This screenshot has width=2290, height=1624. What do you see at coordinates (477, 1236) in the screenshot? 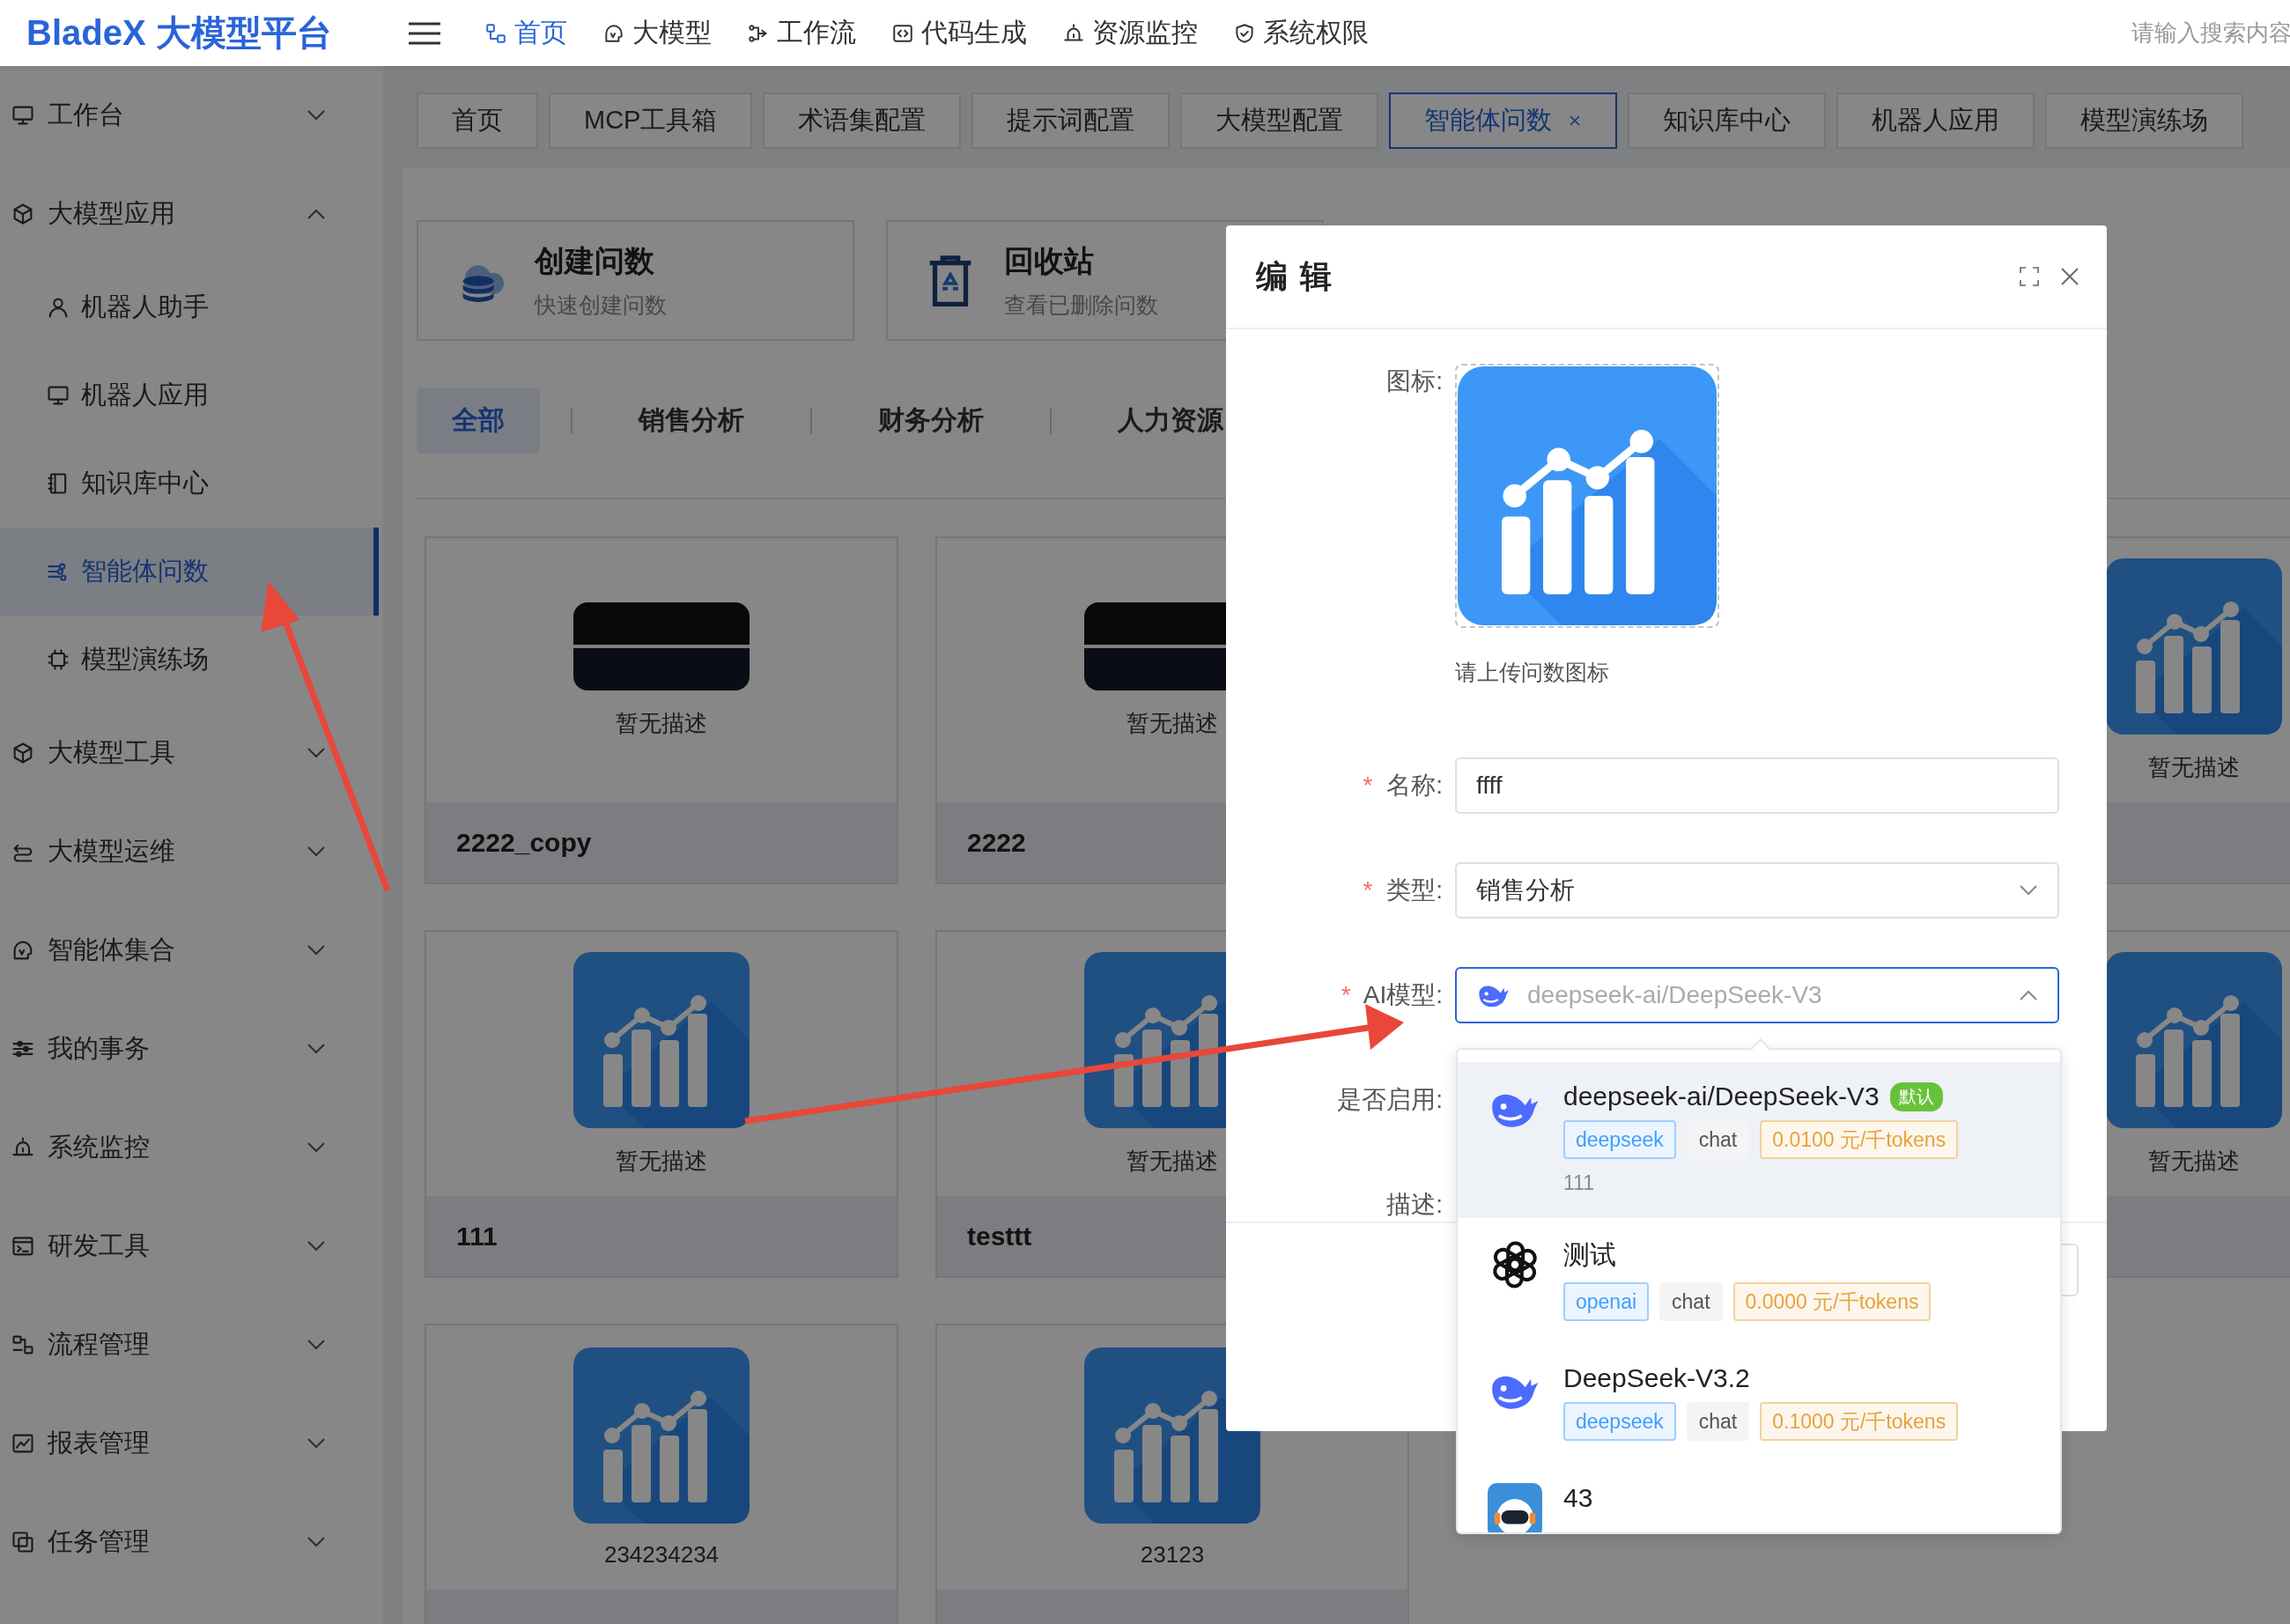
I see `card-title: 111` at bounding box center [477, 1236].